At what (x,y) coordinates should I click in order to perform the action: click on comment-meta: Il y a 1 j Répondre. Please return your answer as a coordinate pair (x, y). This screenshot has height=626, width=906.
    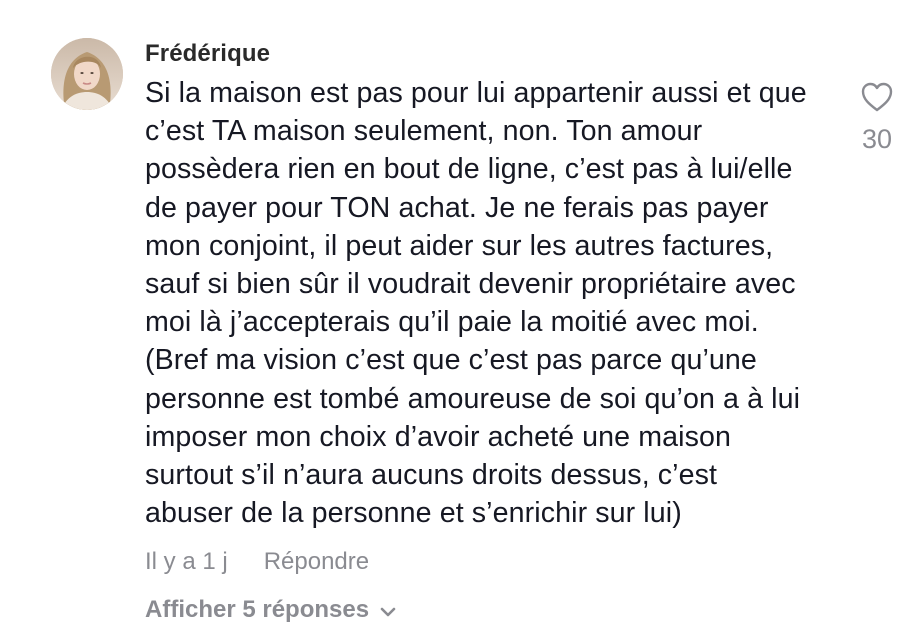
    Looking at the image, I should click on (490, 562).